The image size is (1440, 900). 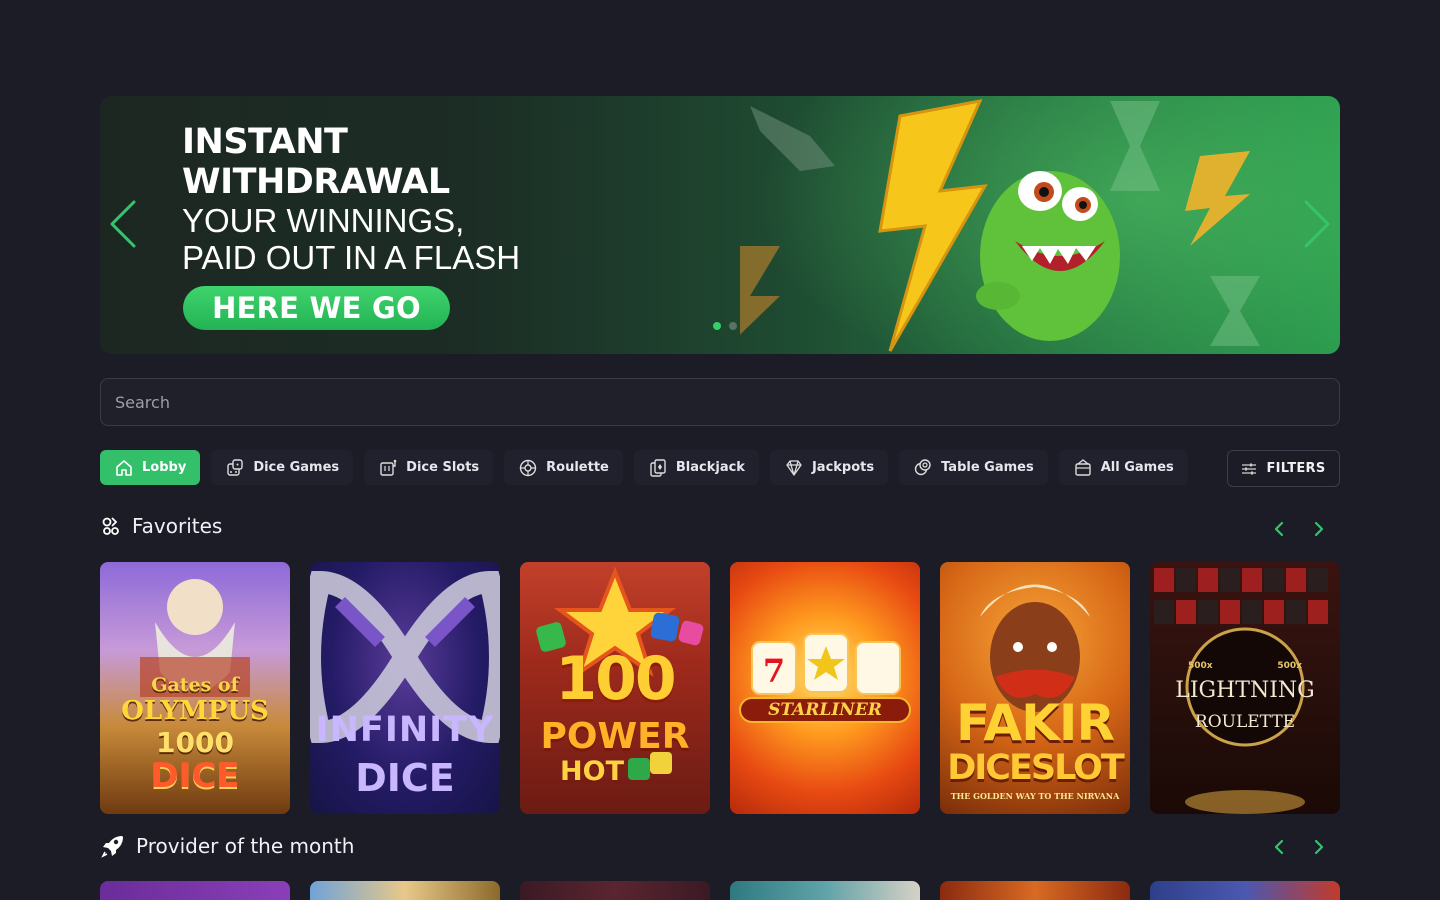 What do you see at coordinates (177, 526) in the screenshot?
I see `favorites-title: Favorites` at bounding box center [177, 526].